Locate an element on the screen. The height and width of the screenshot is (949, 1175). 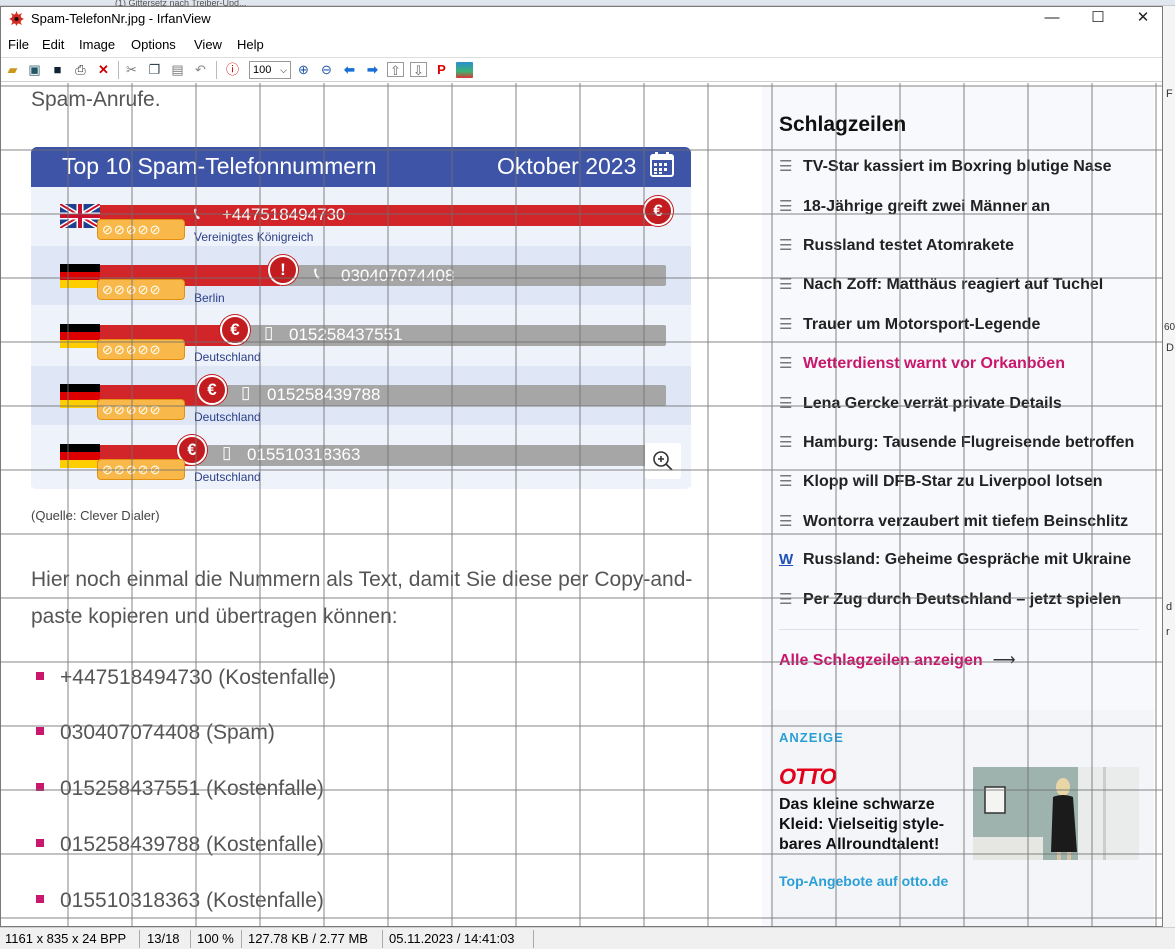
warning-icon: ! is located at coordinates (283, 270).